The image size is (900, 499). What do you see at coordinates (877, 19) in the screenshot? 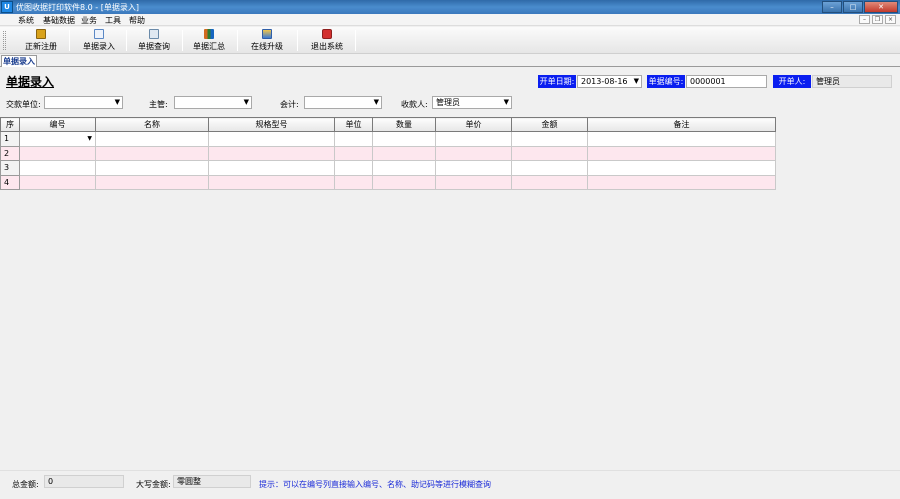
I see `mdi-restore-button: ❐` at bounding box center [877, 19].